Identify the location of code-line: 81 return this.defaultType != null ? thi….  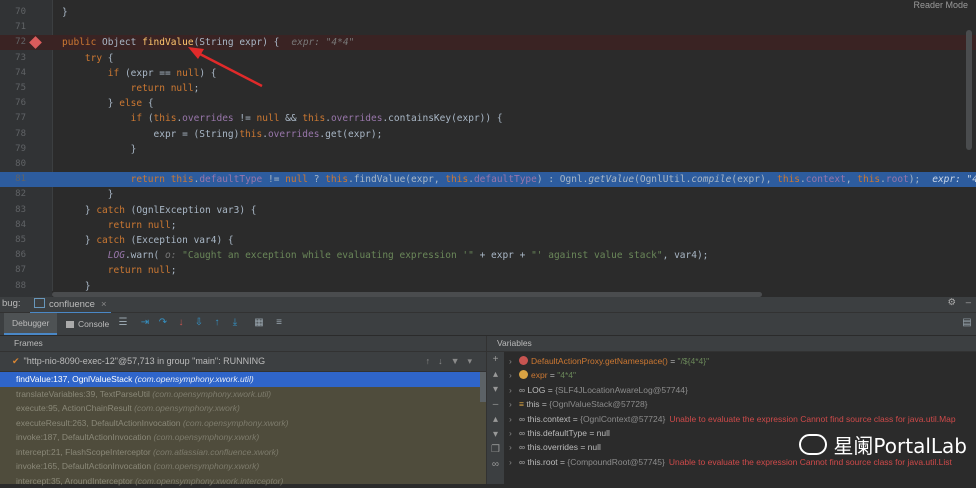
(488, 179).